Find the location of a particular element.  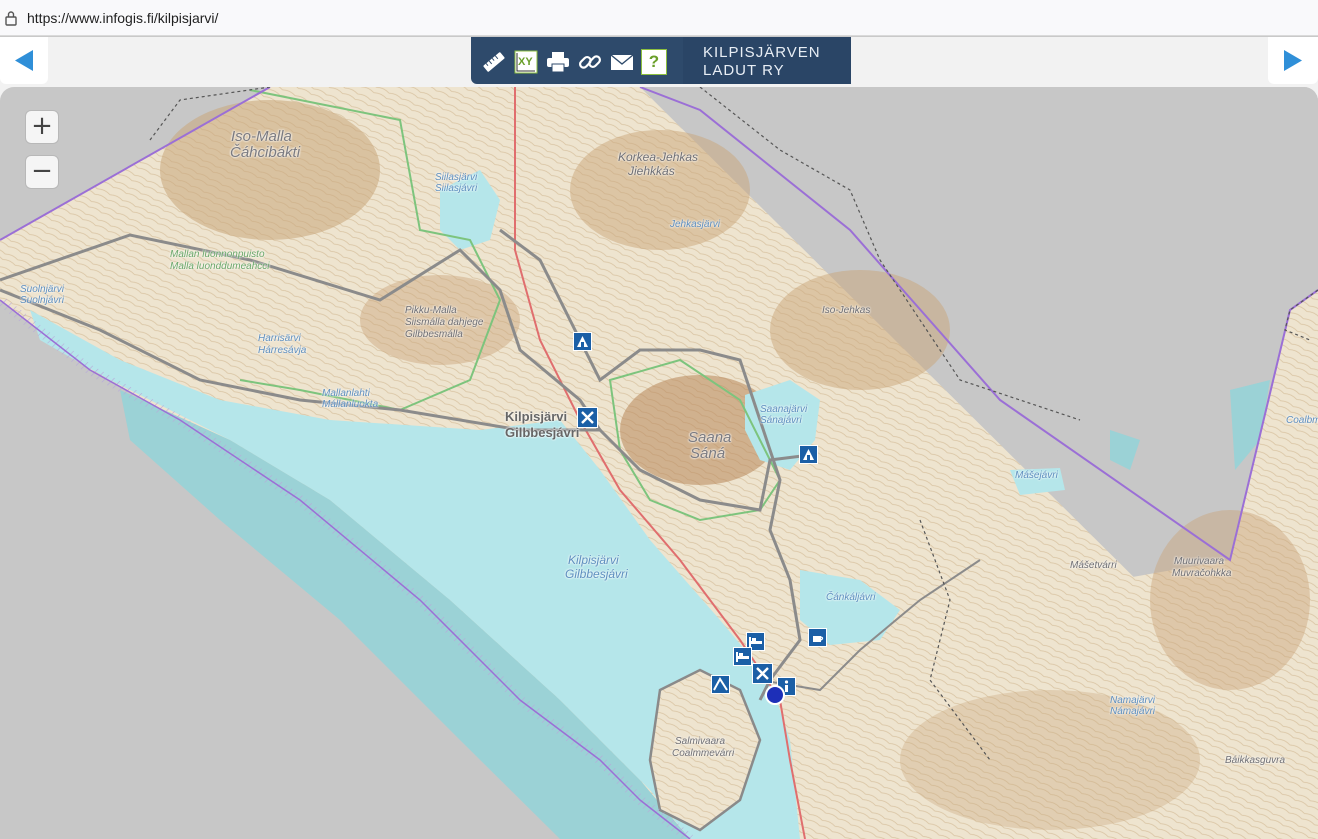

label-baikkasguvra: Báikkasguvra is located at coordinates (1255, 760).